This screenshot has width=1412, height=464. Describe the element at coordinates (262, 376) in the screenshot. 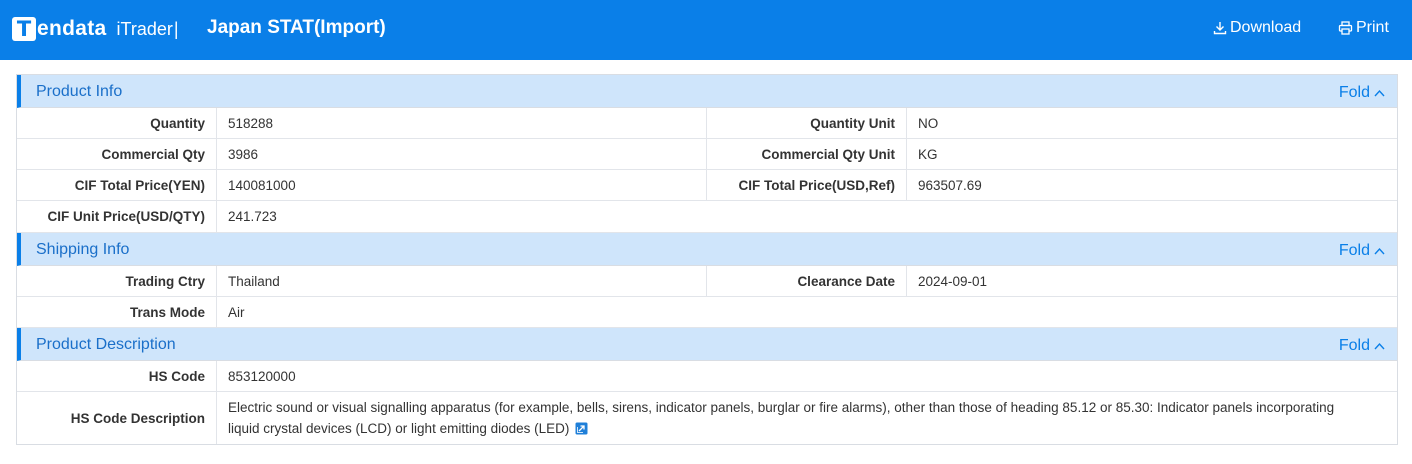

I see `field-value: 853120000` at that location.